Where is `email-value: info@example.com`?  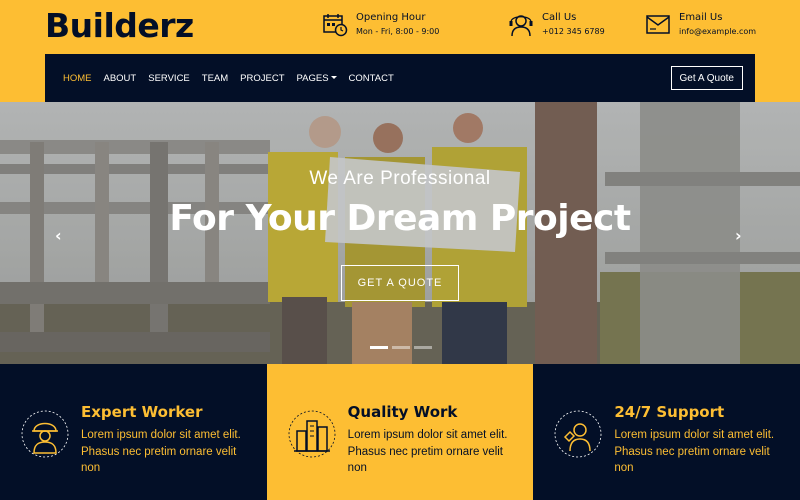
email-value: info@example.com is located at coordinates (717, 32).